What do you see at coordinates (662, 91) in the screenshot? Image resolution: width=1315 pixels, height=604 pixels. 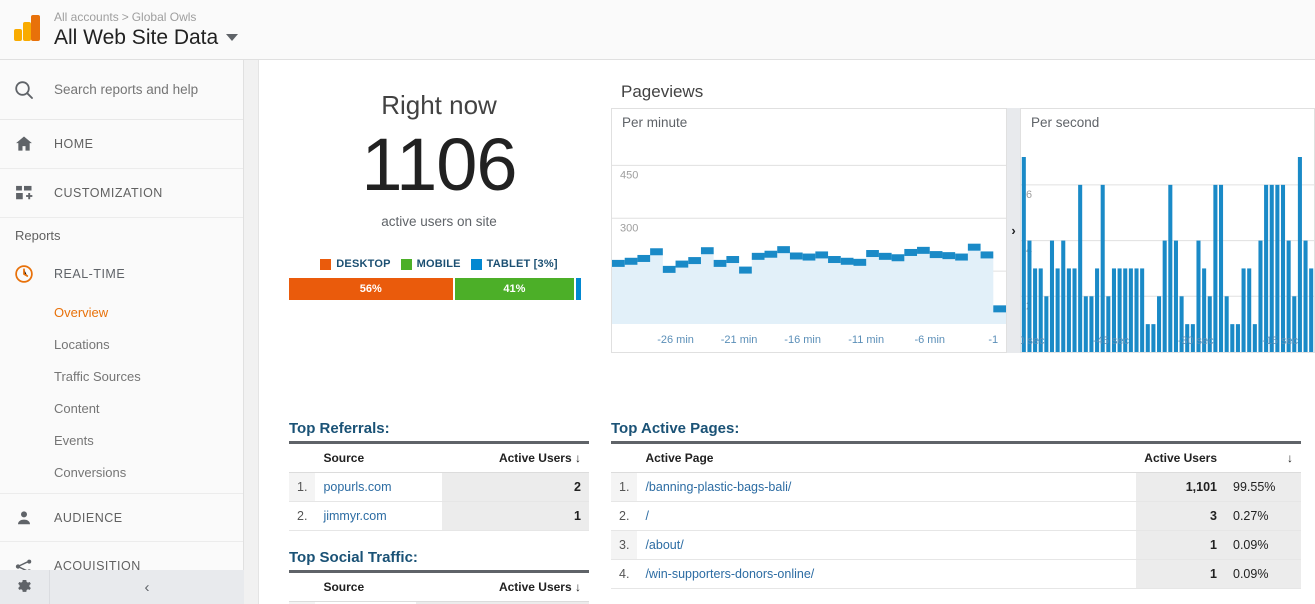 I see `pageviews-title: Pageviews` at bounding box center [662, 91].